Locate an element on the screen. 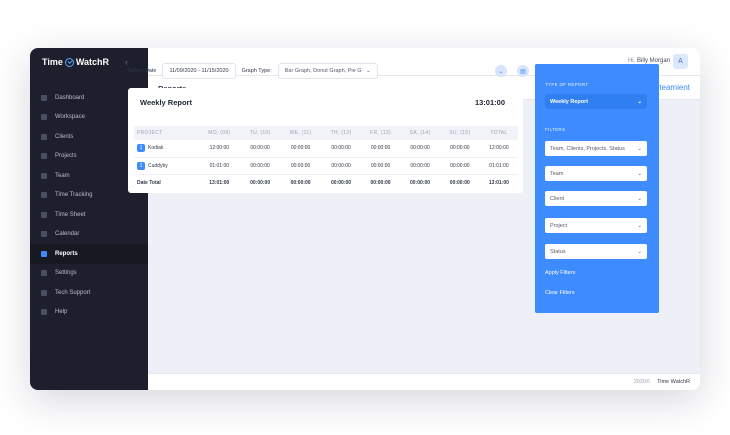 This screenshot has height=435, width=730. sidebar-item-help: Help is located at coordinates (89, 313).